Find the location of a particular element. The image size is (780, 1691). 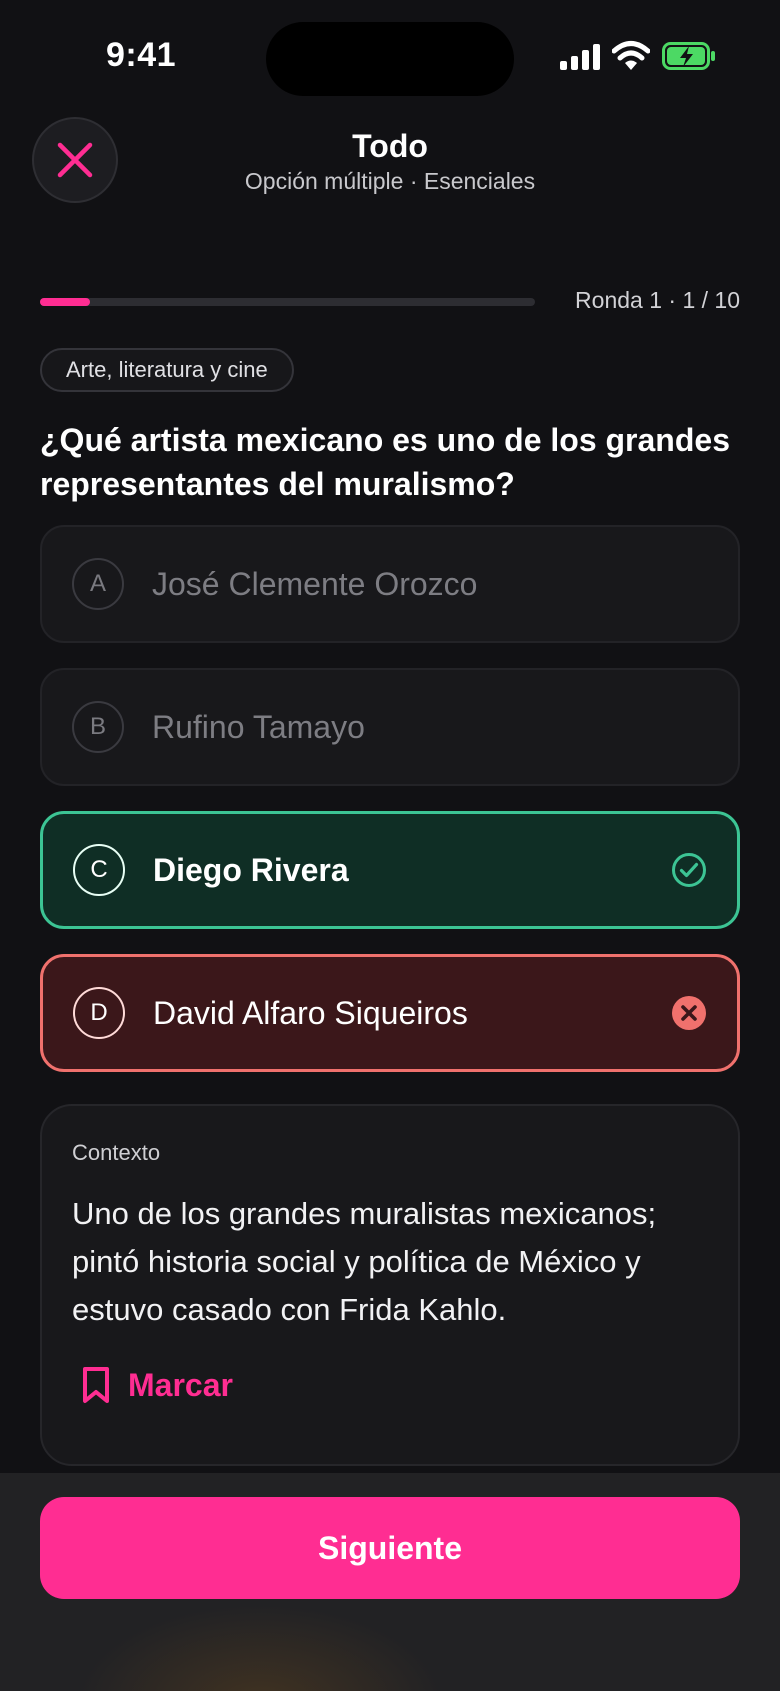

round-counter: Ronda 1 · 1 / 10 is located at coordinates (657, 300).